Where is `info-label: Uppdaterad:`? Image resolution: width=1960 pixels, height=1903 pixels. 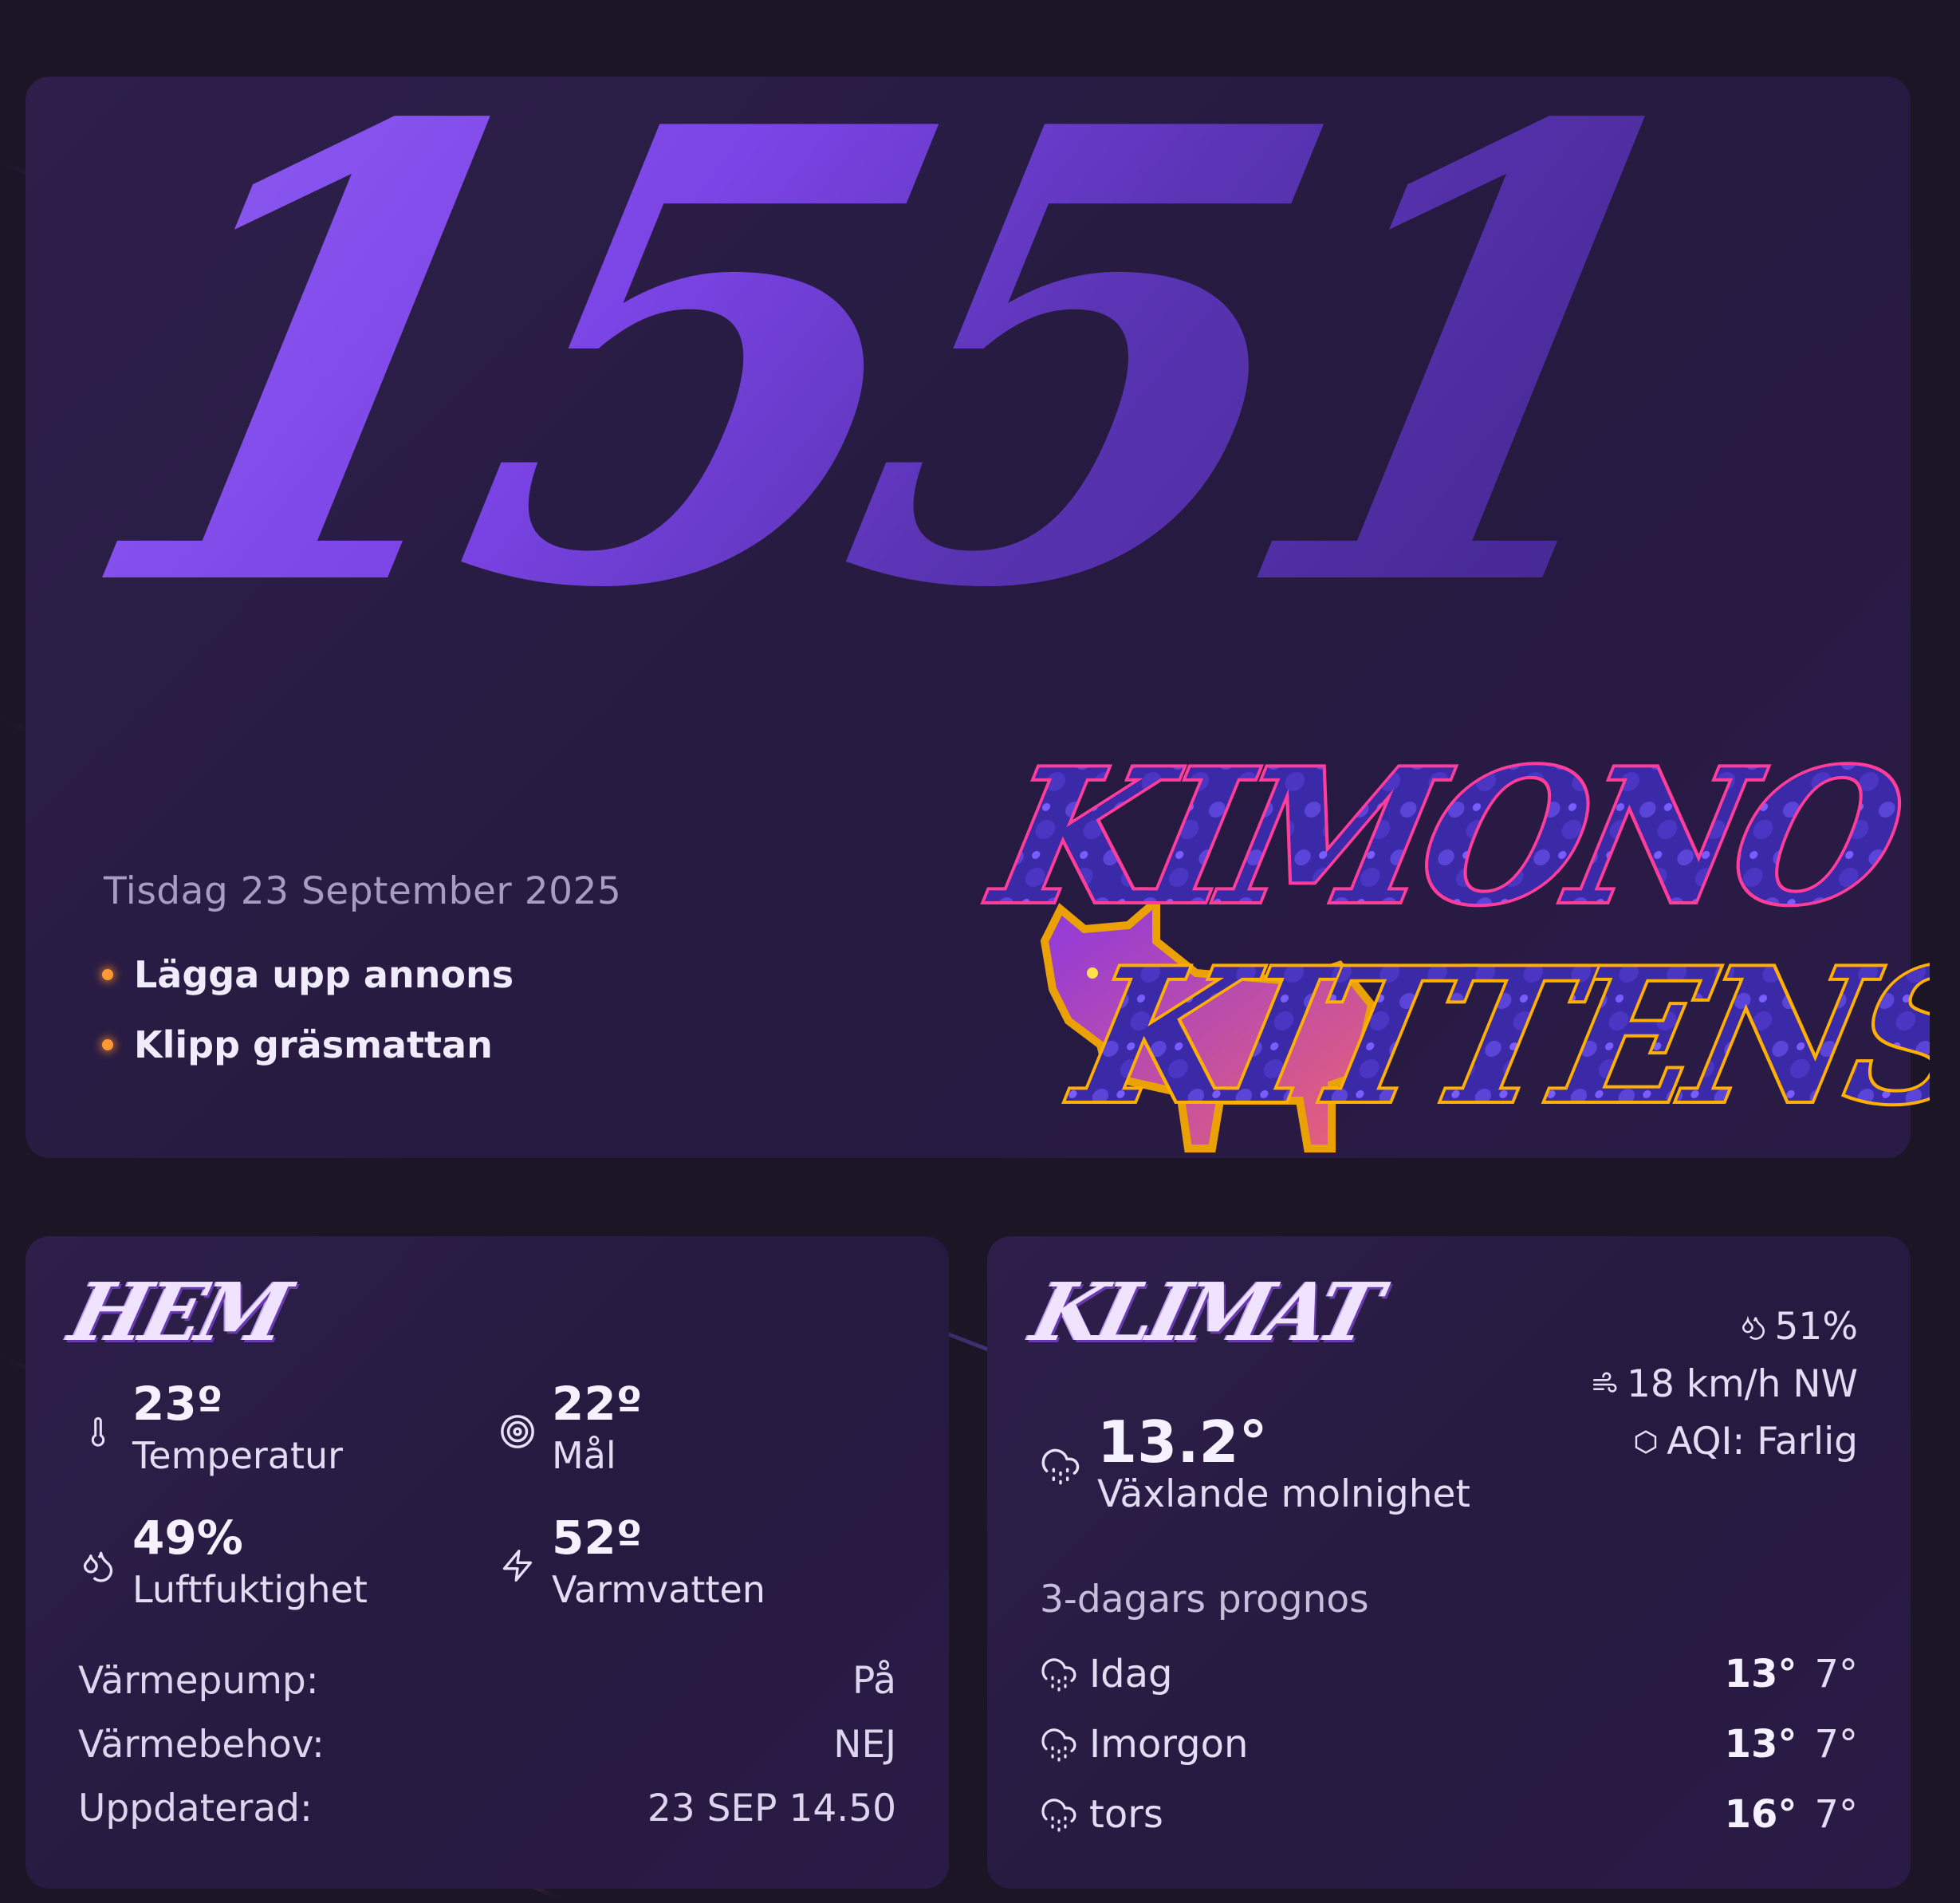
info-label: Uppdaterad: is located at coordinates (195, 1809).